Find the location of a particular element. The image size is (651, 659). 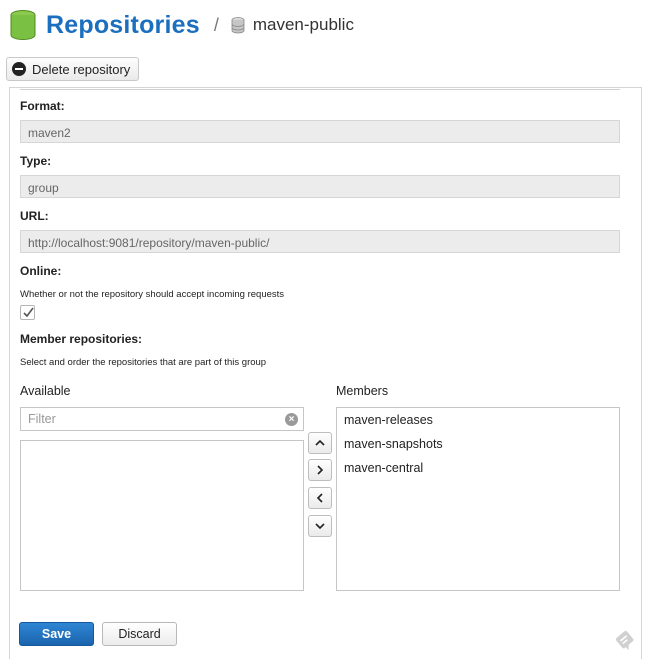

list-item-member: maven-central is located at coordinates (478, 468).